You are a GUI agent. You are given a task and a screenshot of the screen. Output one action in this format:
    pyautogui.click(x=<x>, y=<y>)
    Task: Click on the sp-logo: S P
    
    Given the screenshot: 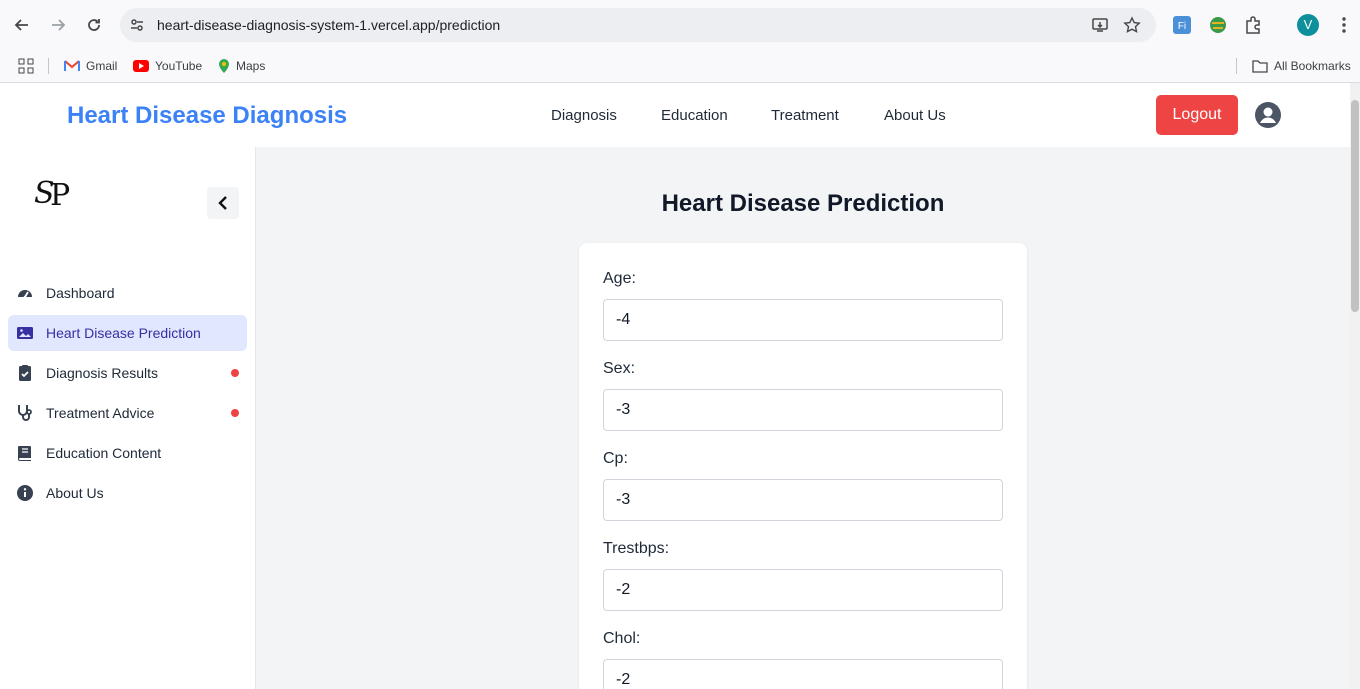 What is the action you would take?
    pyautogui.click(x=52, y=194)
    